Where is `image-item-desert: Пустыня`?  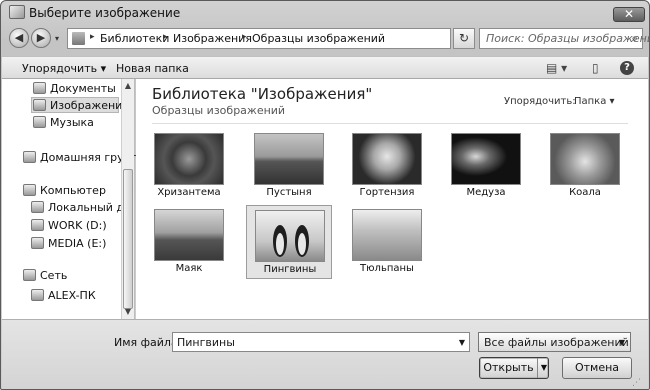 image-item-desert: Пустыня is located at coordinates (289, 166).